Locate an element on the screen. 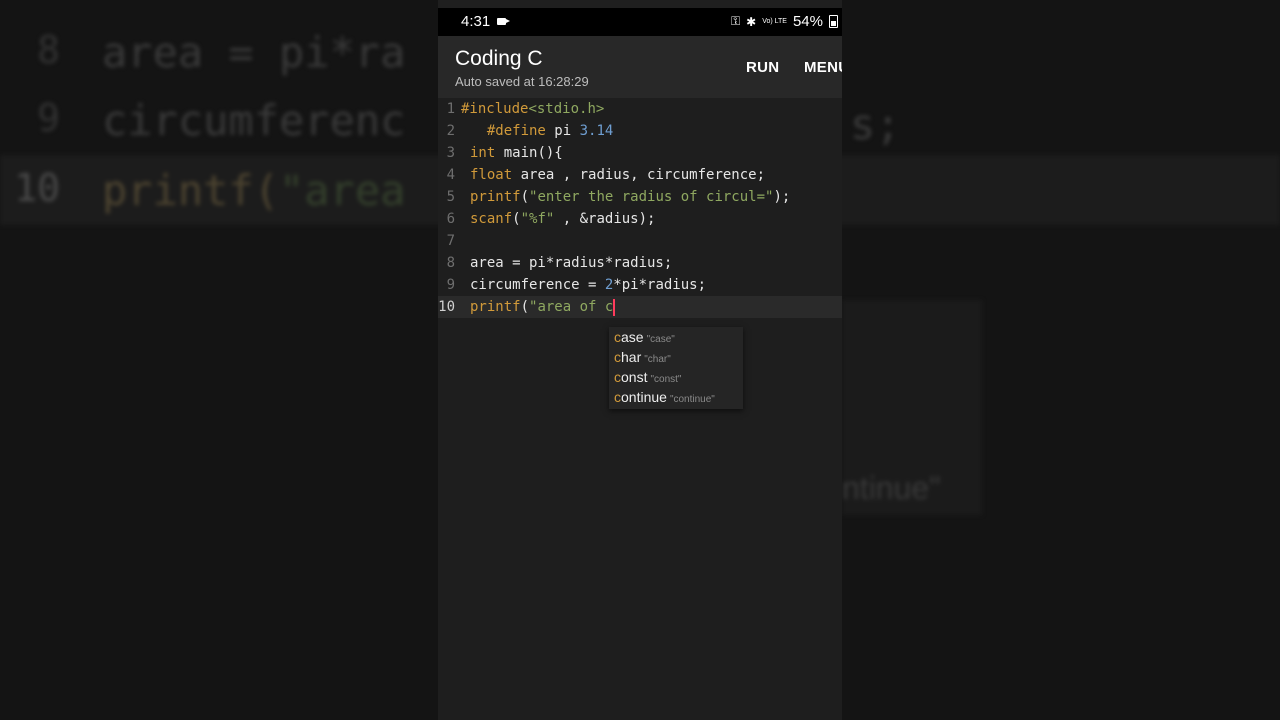 This screenshot has height=720, width=1280. line-code: int main(){ is located at coordinates (516, 153).